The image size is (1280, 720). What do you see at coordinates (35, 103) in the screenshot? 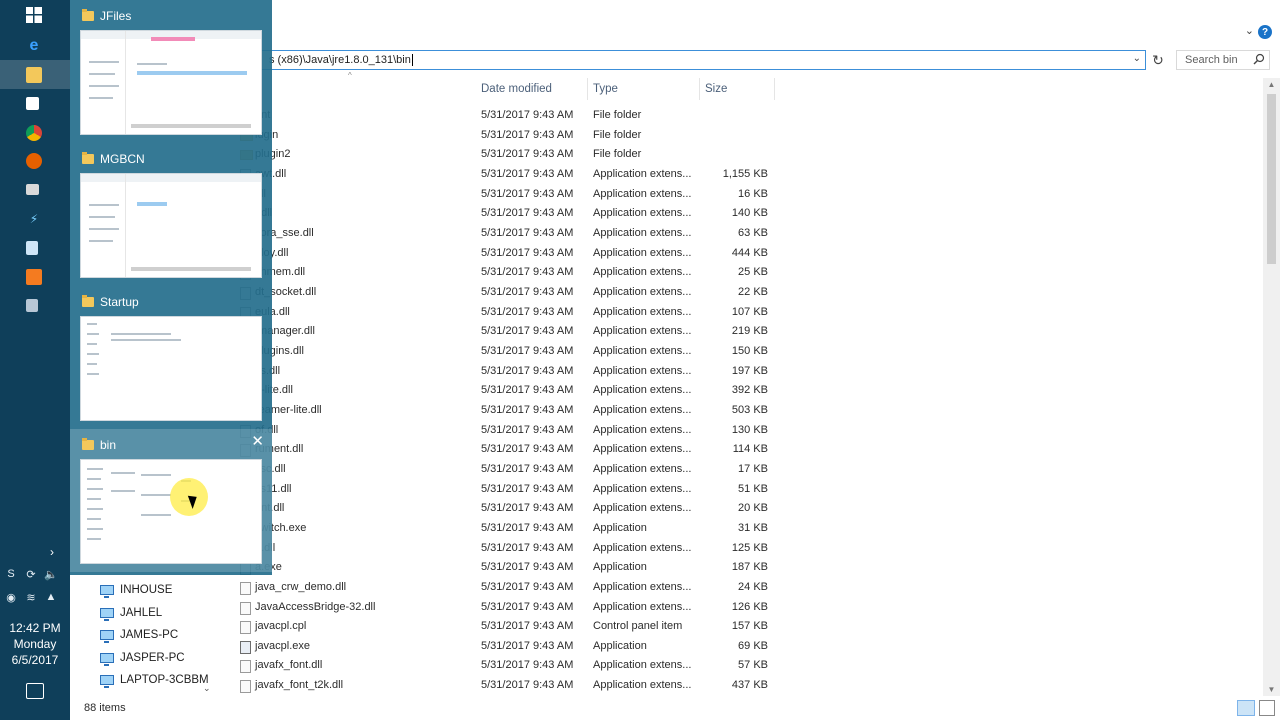
I see `taskbar-store` at bounding box center [35, 103].